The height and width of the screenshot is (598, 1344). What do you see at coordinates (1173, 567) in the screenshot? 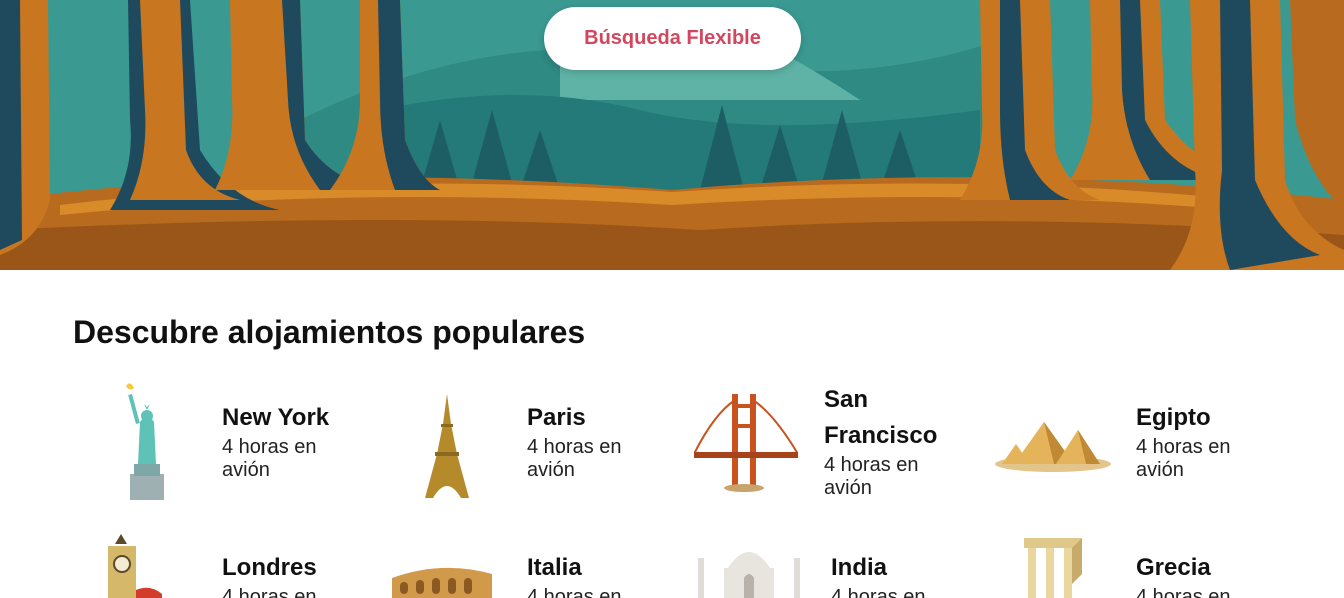
I see `destination-name: Grecia` at bounding box center [1173, 567].